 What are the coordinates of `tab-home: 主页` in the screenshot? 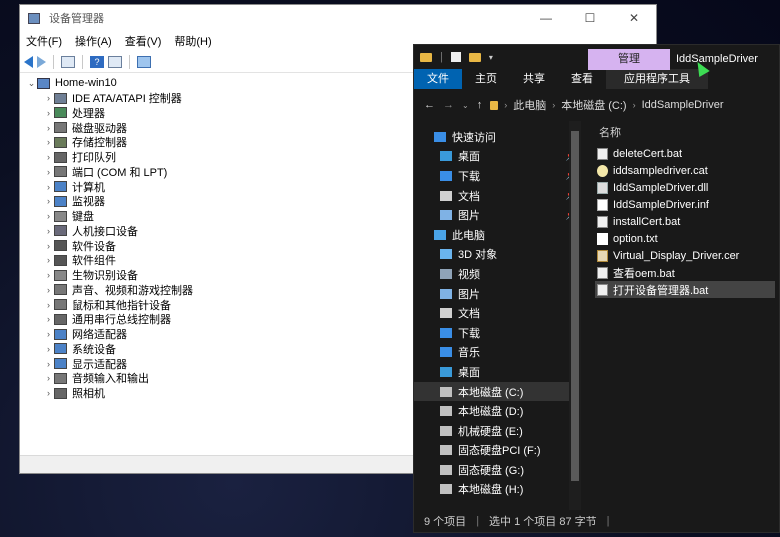 It's located at (486, 79).